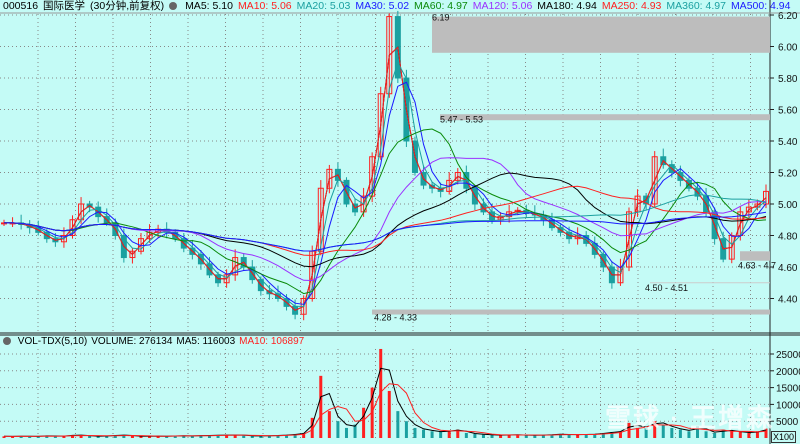 This screenshot has width=800, height=444. Describe the element at coordinates (441, 18) in the screenshot. I see `price-annotation: 6.19` at that location.